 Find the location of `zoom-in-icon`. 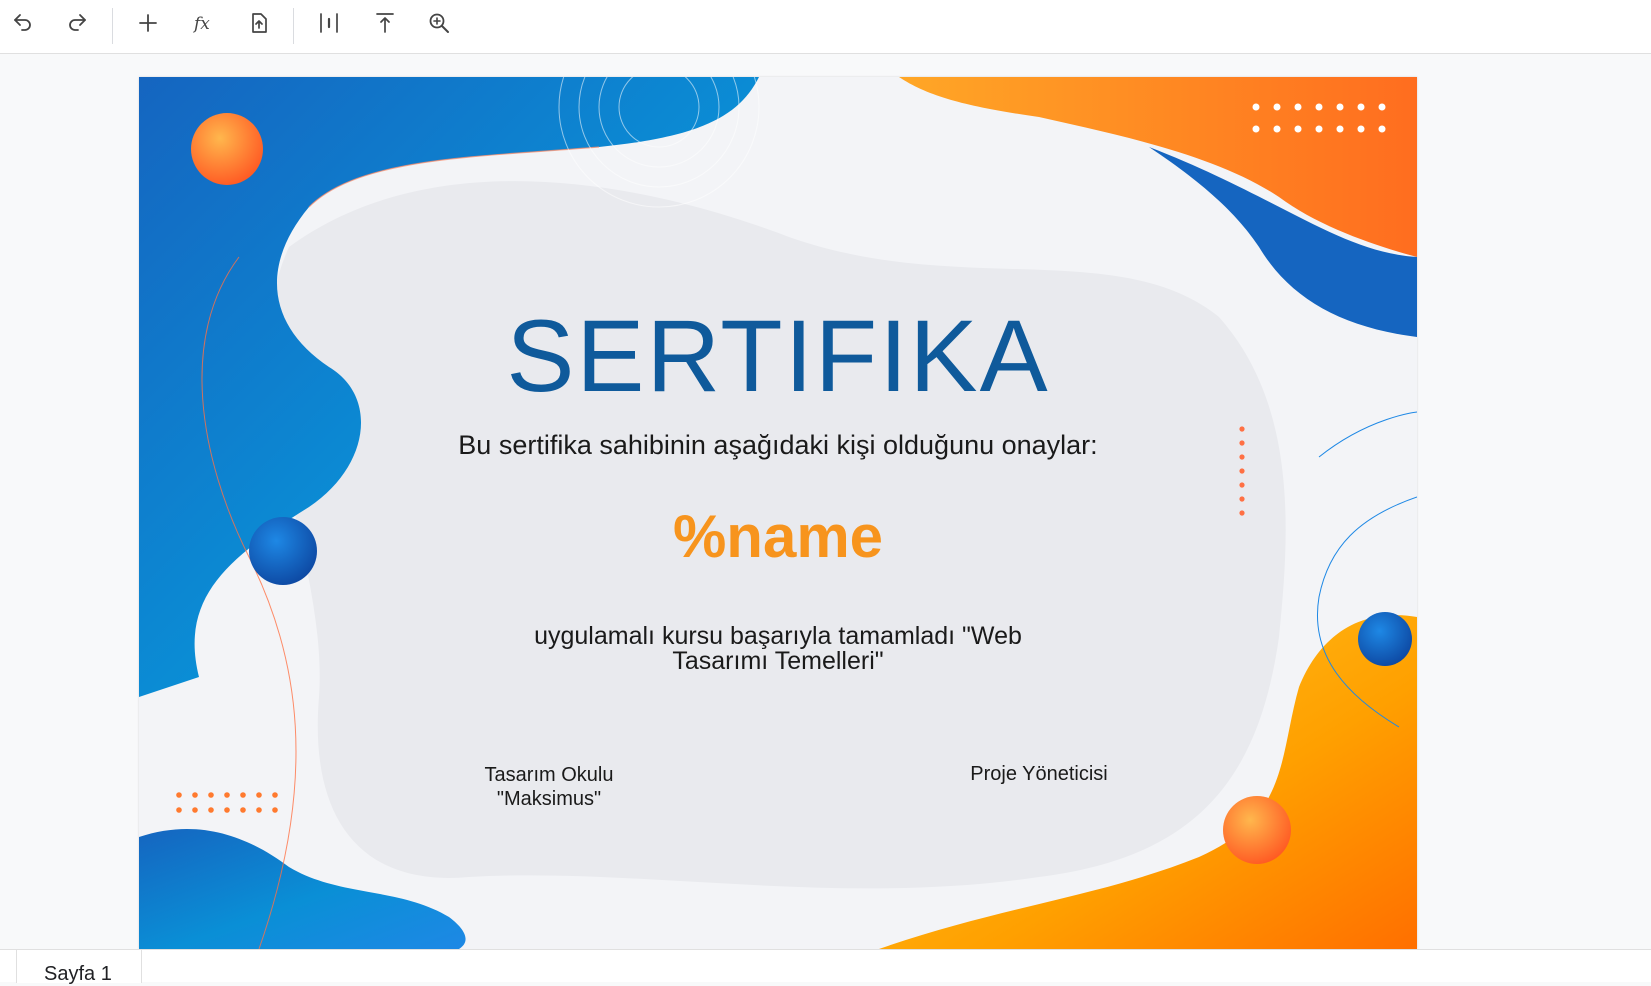

zoom-in-icon is located at coordinates (439, 23).